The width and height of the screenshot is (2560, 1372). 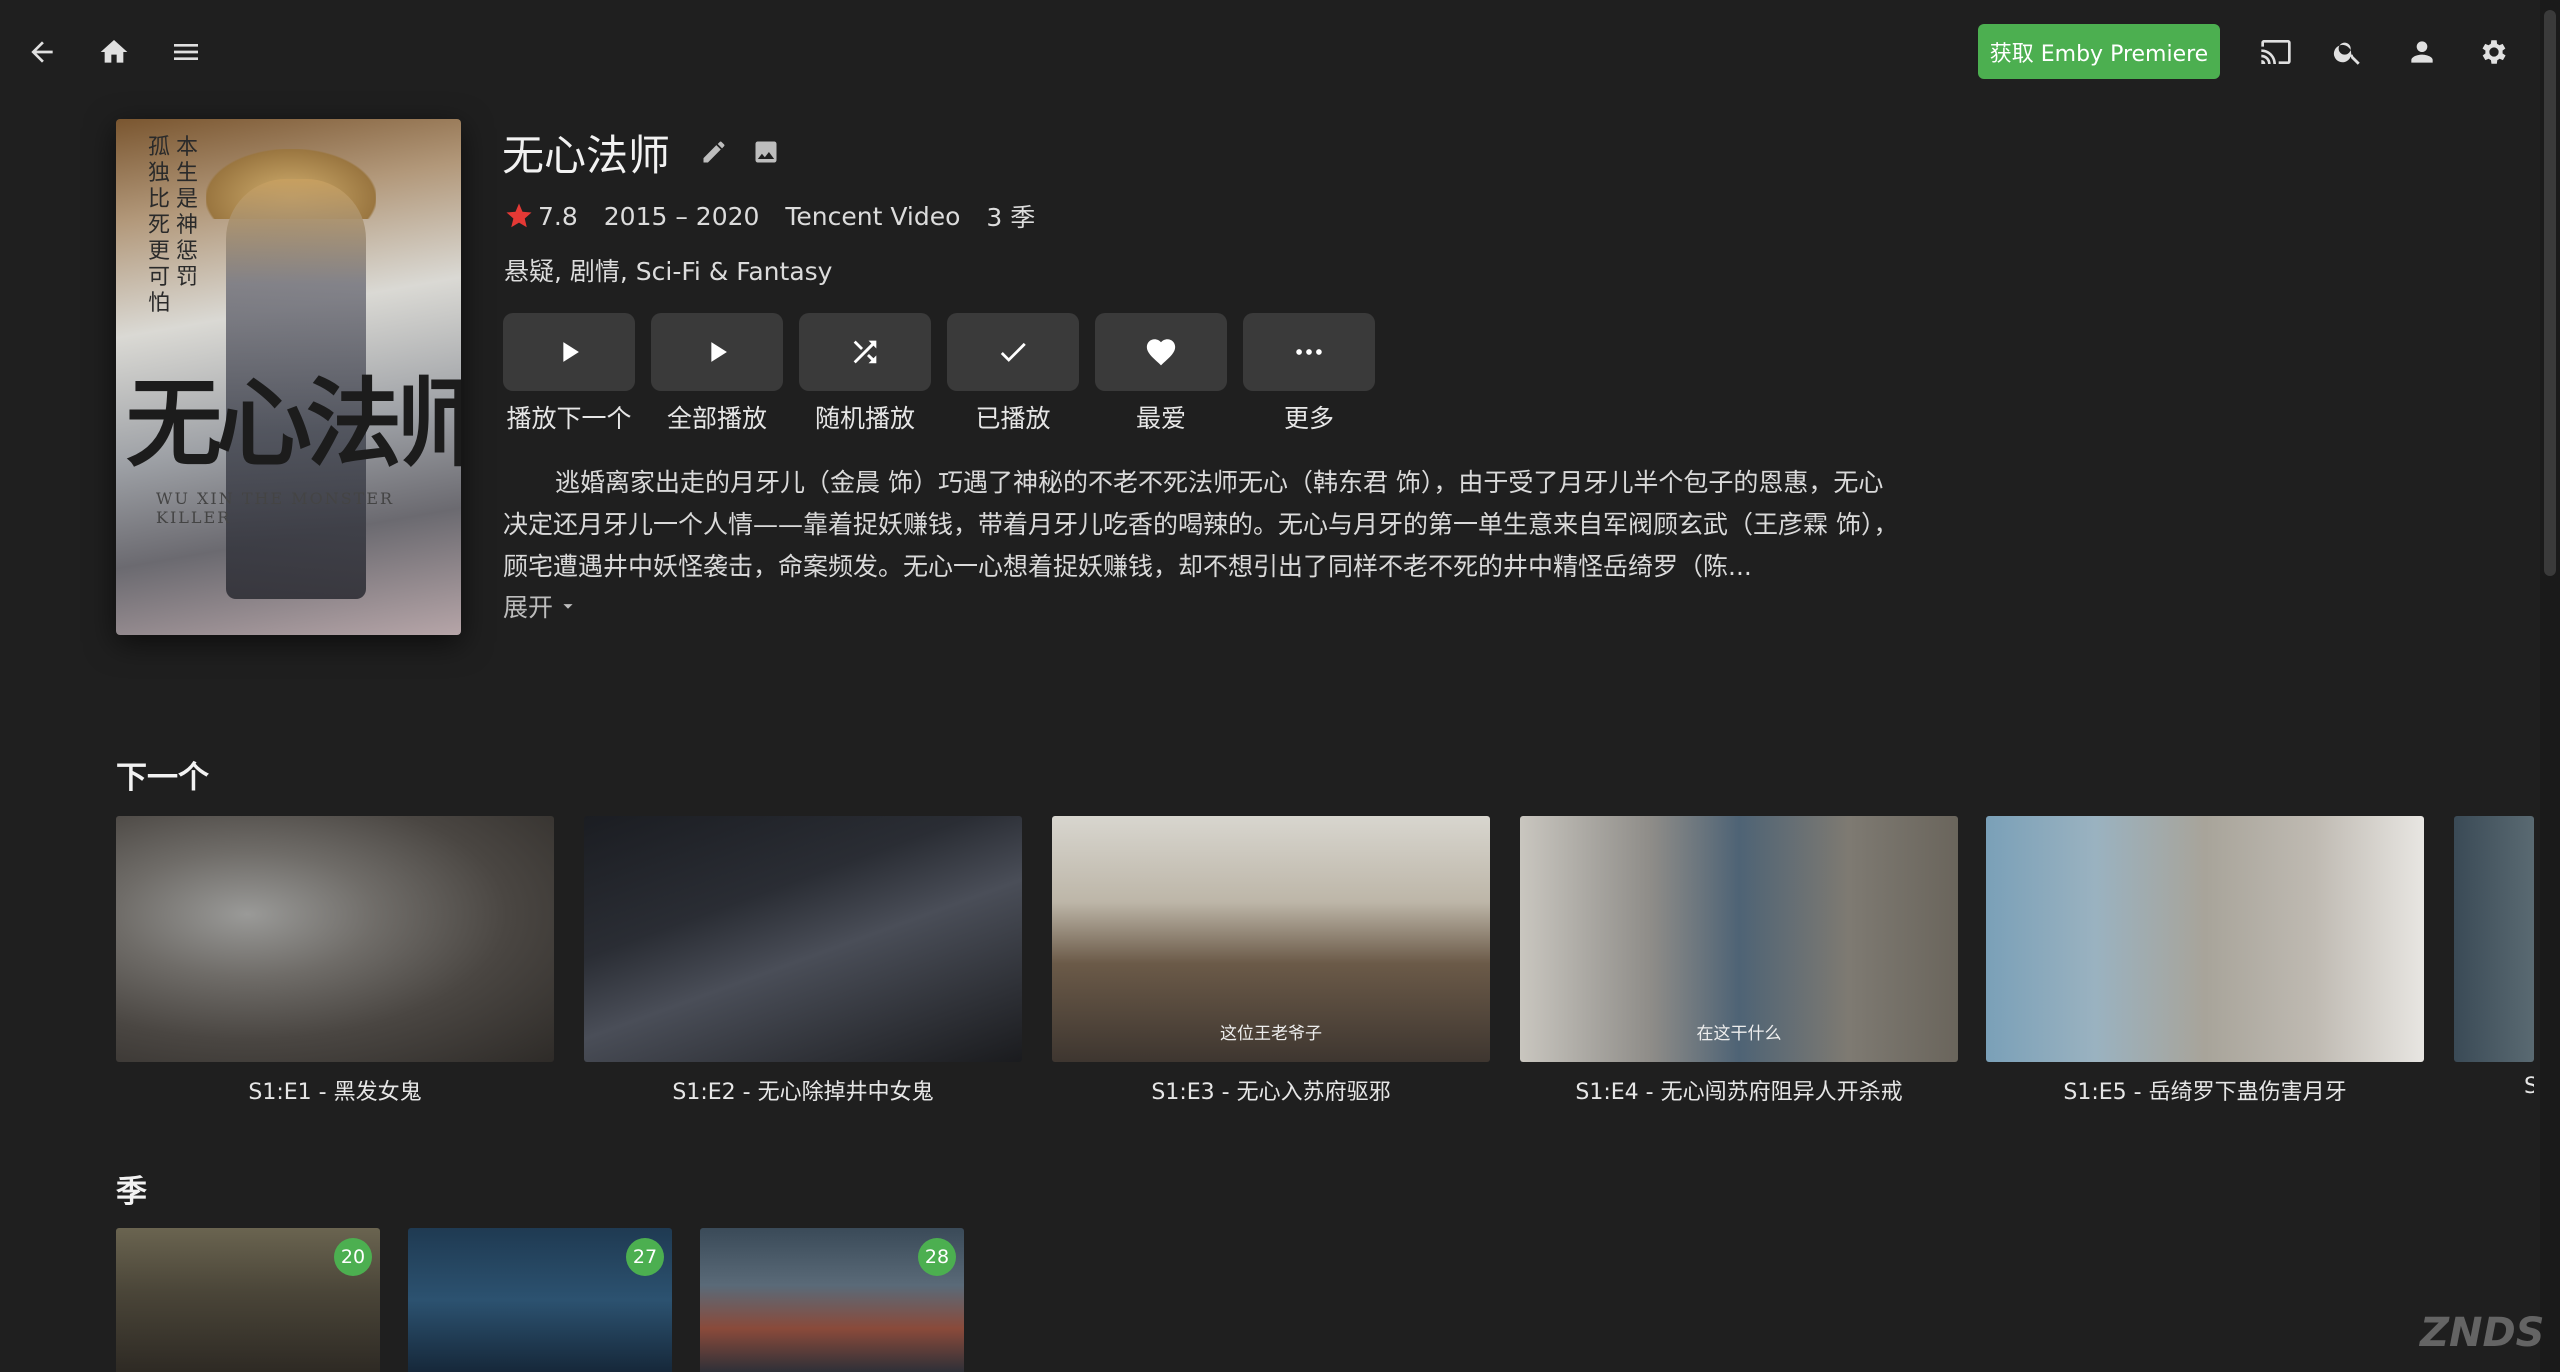 I want to click on episode-title: S1:E2 - 无心除掉井中女鬼, so click(x=803, y=1092).